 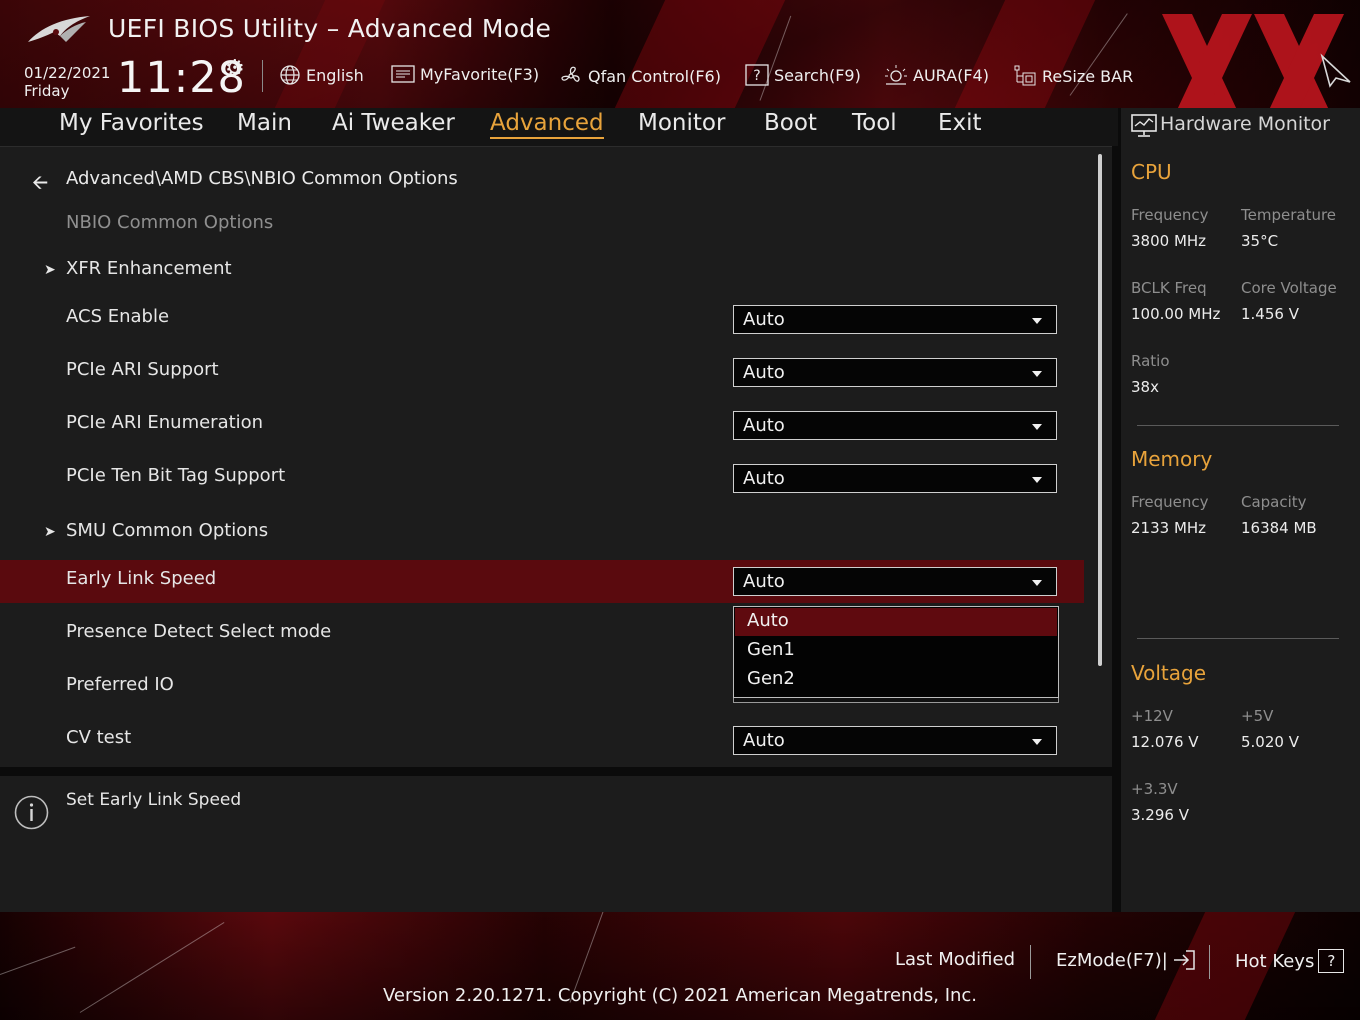 What do you see at coordinates (570, 74) in the screenshot?
I see `fan-icon` at bounding box center [570, 74].